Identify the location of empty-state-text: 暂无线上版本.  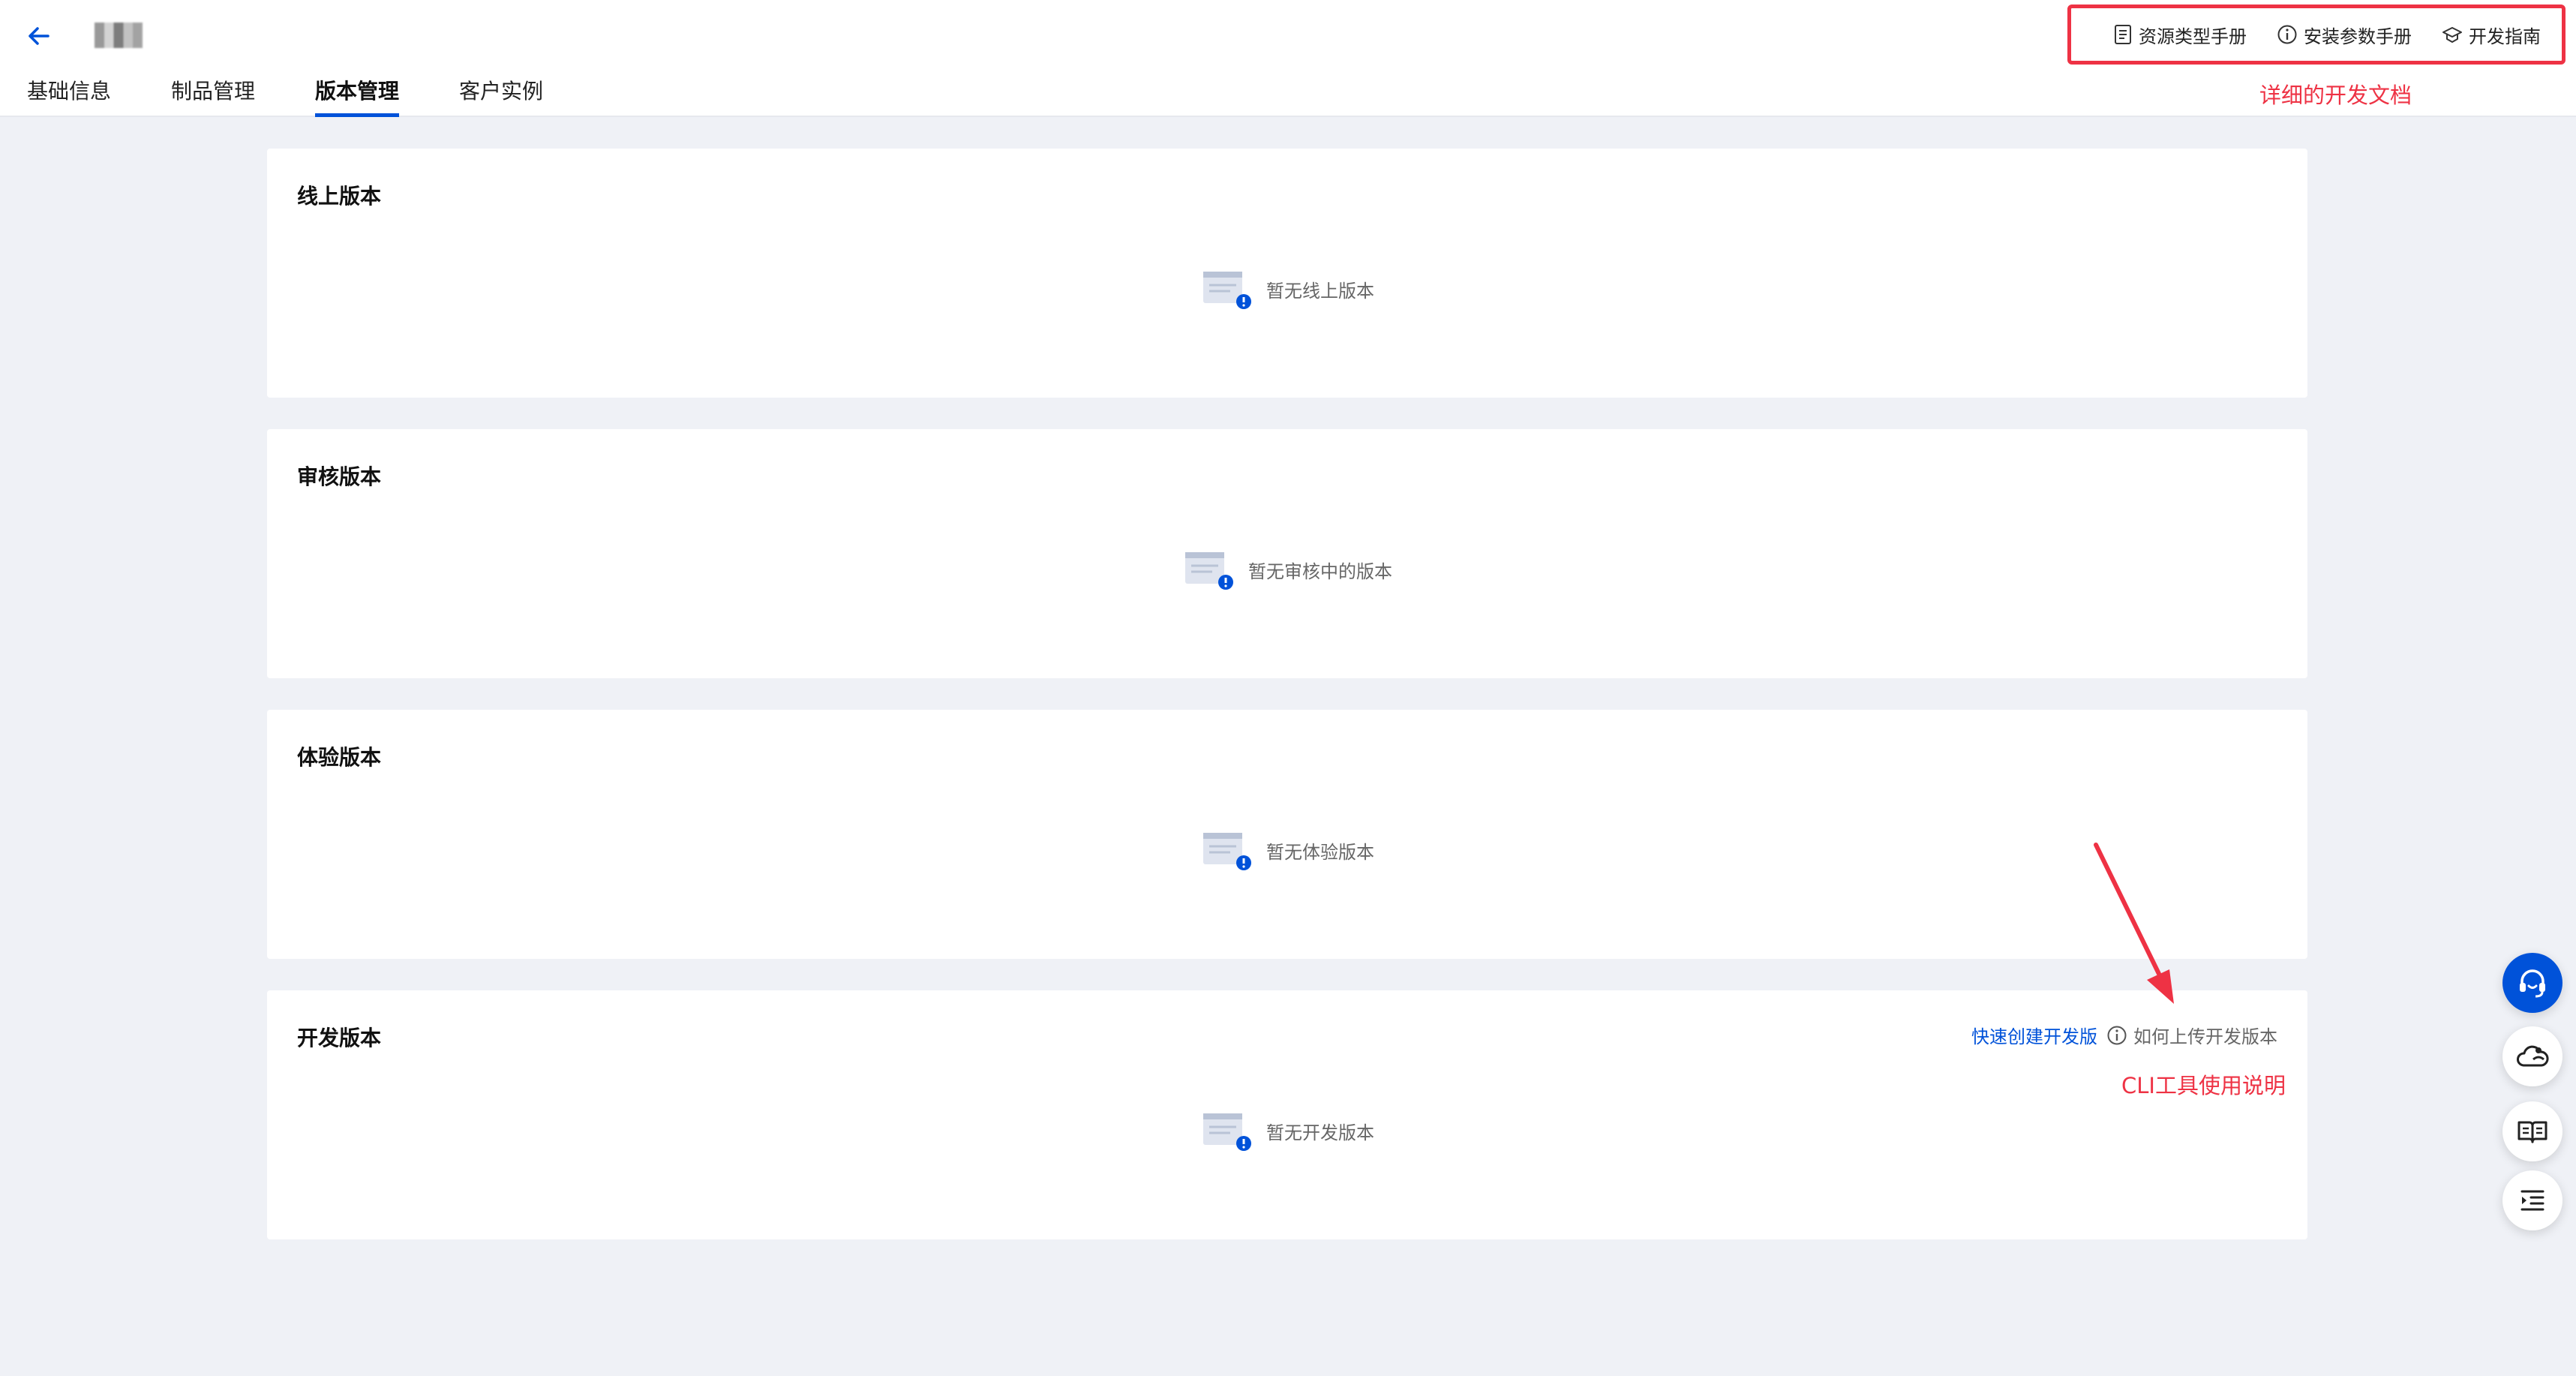
(1320, 291).